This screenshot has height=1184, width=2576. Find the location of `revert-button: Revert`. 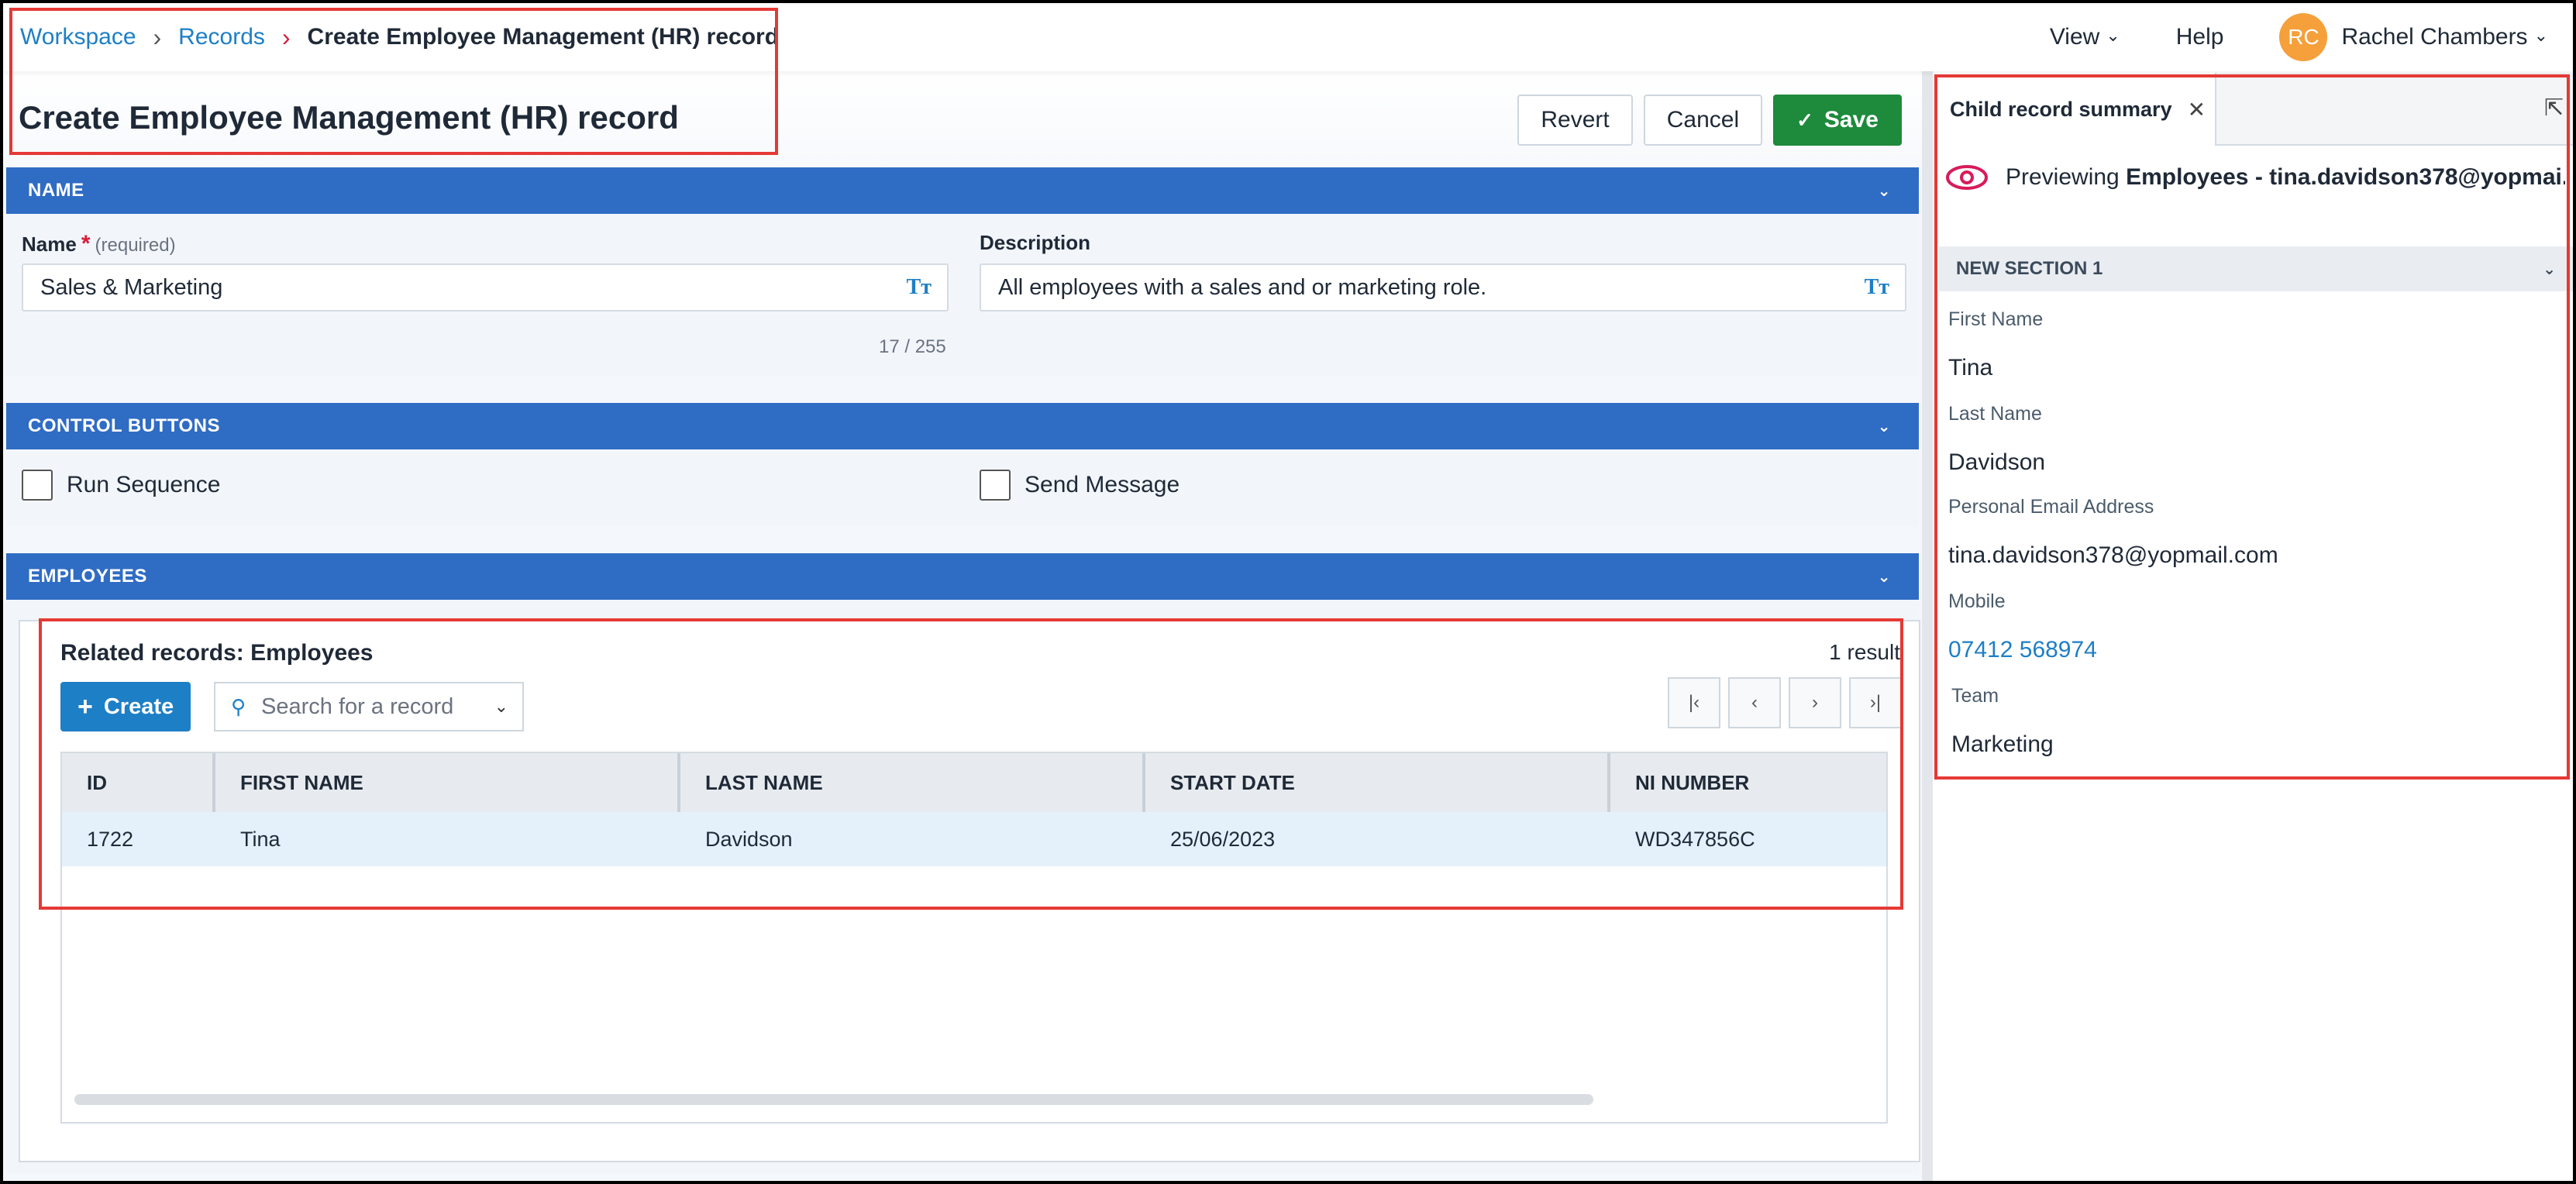

revert-button: Revert is located at coordinates (1575, 120).